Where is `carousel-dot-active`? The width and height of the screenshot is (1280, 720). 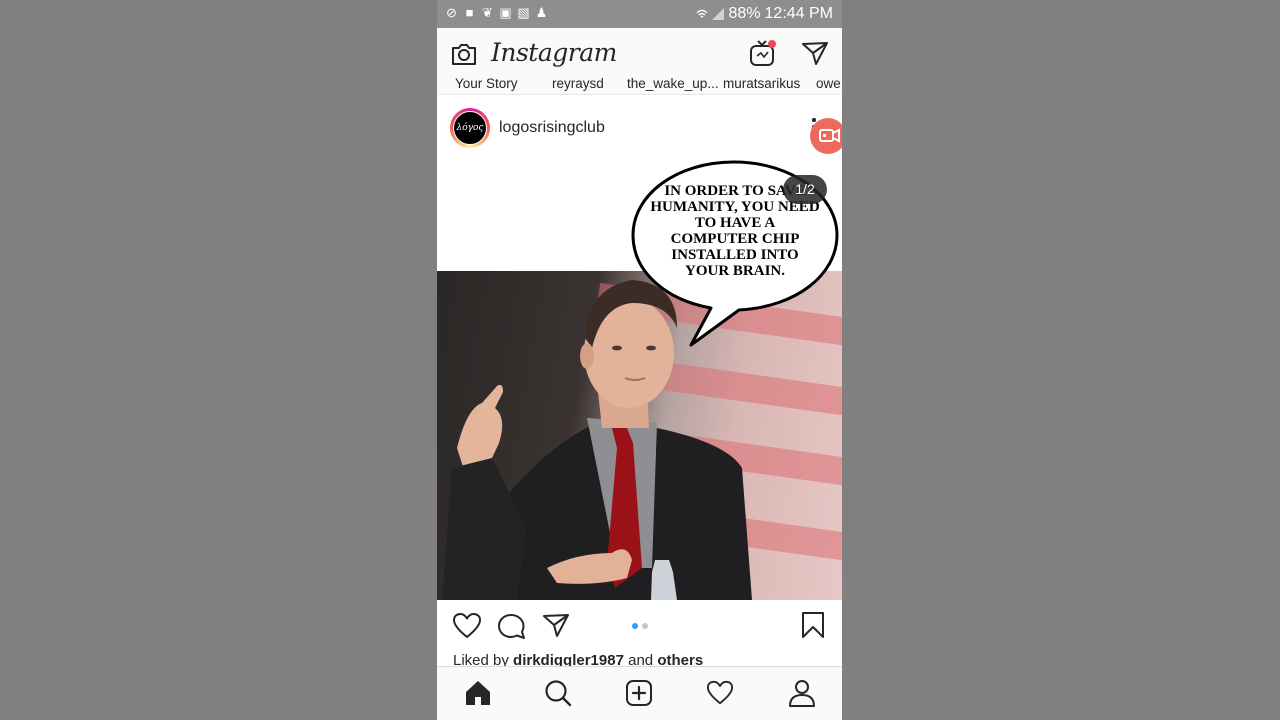 carousel-dot-active is located at coordinates (635, 626).